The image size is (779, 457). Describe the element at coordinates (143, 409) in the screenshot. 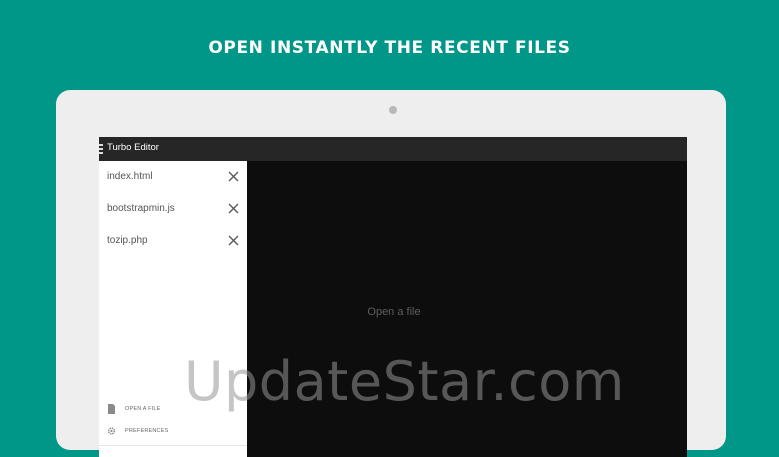

I see `open-file-label: OPEN A FILE` at that location.